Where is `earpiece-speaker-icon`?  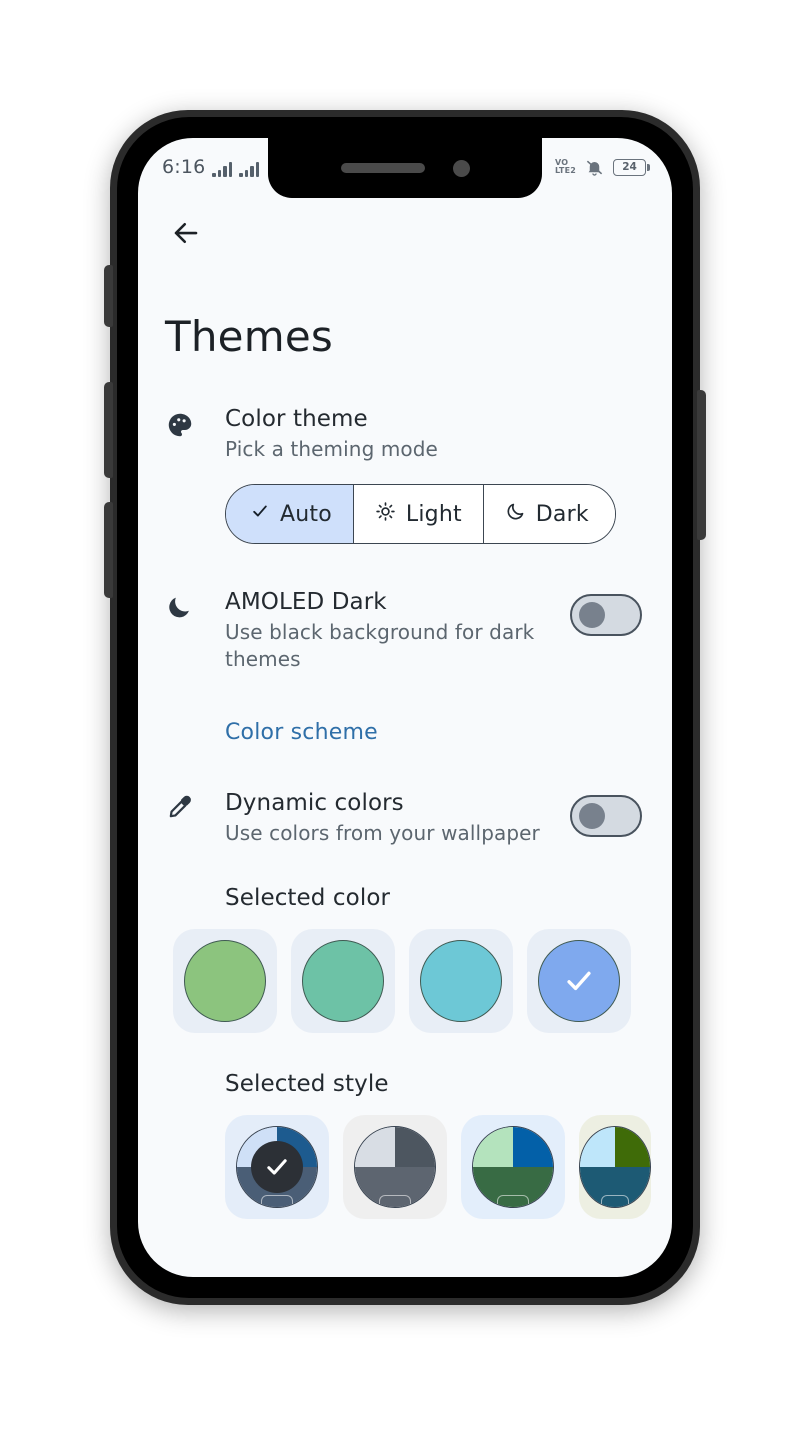
earpiece-speaker-icon is located at coordinates (382, 168).